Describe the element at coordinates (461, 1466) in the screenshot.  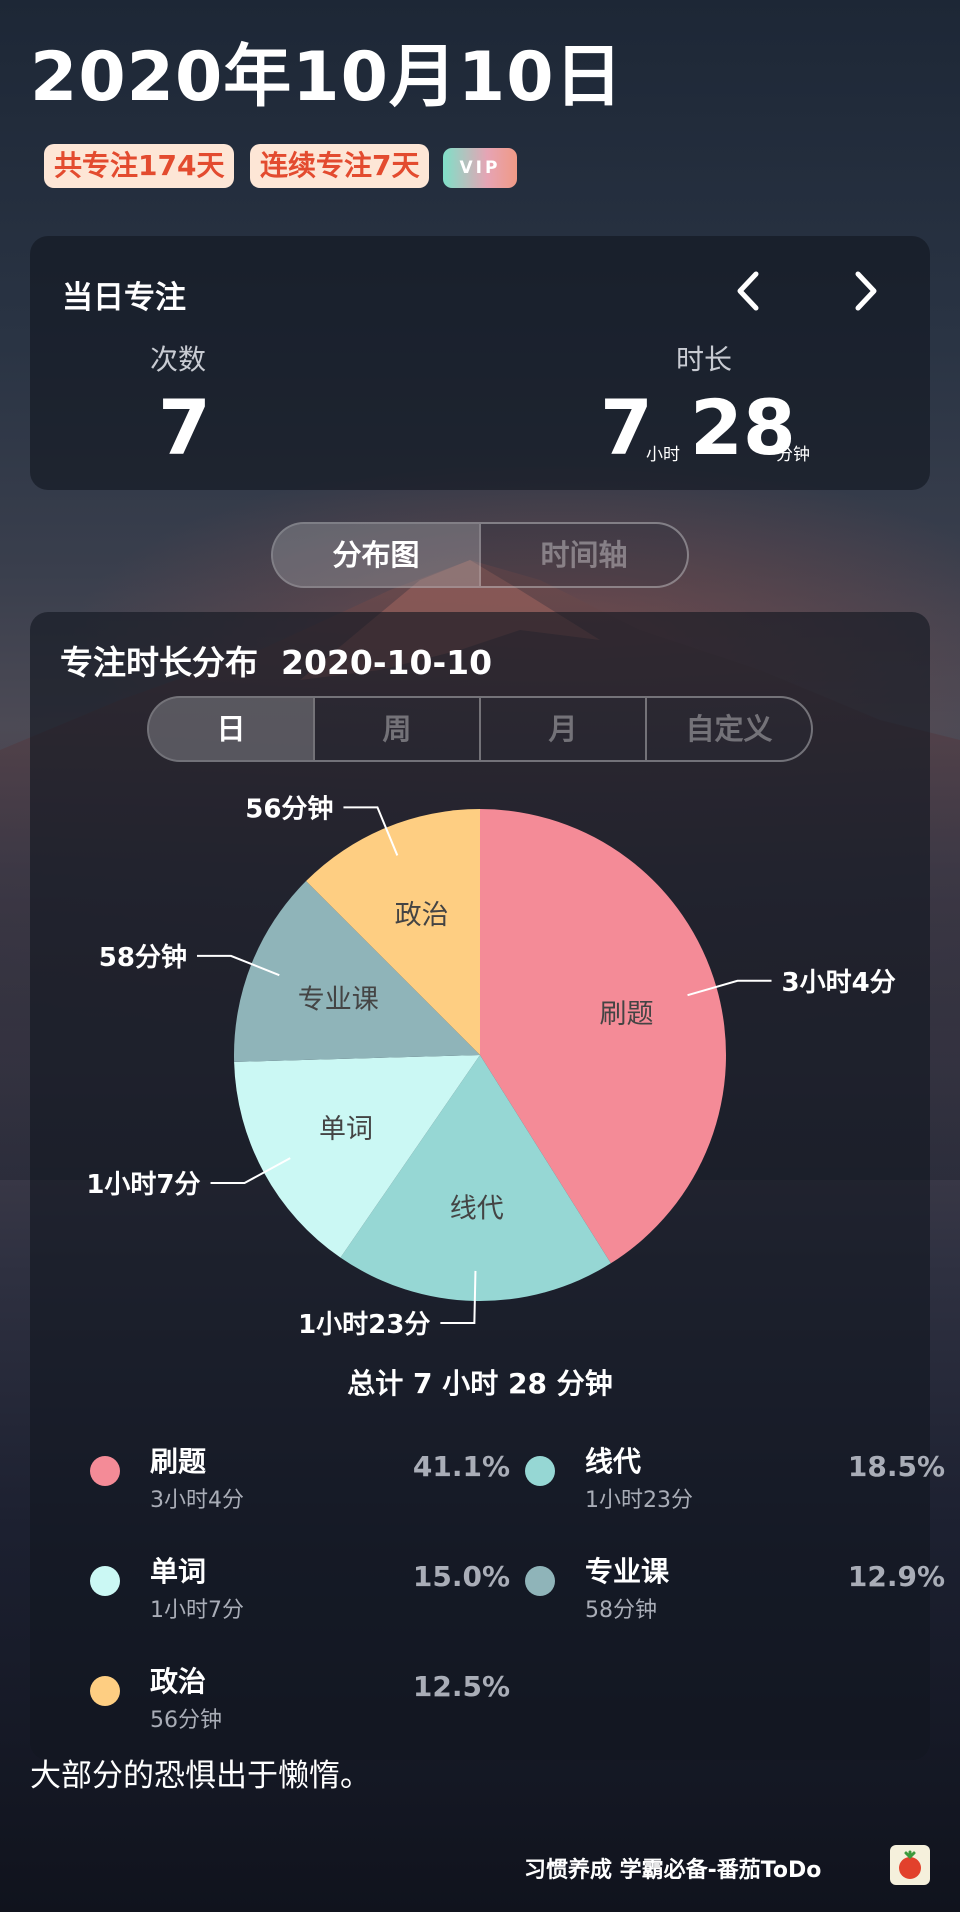
I see `legend-percent: 41.1%` at that location.